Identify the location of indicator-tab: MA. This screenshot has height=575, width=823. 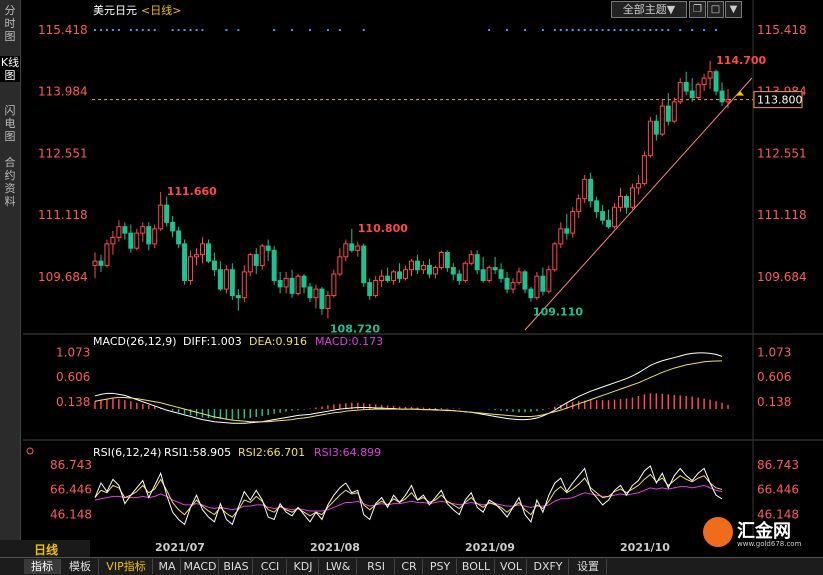
(167, 566).